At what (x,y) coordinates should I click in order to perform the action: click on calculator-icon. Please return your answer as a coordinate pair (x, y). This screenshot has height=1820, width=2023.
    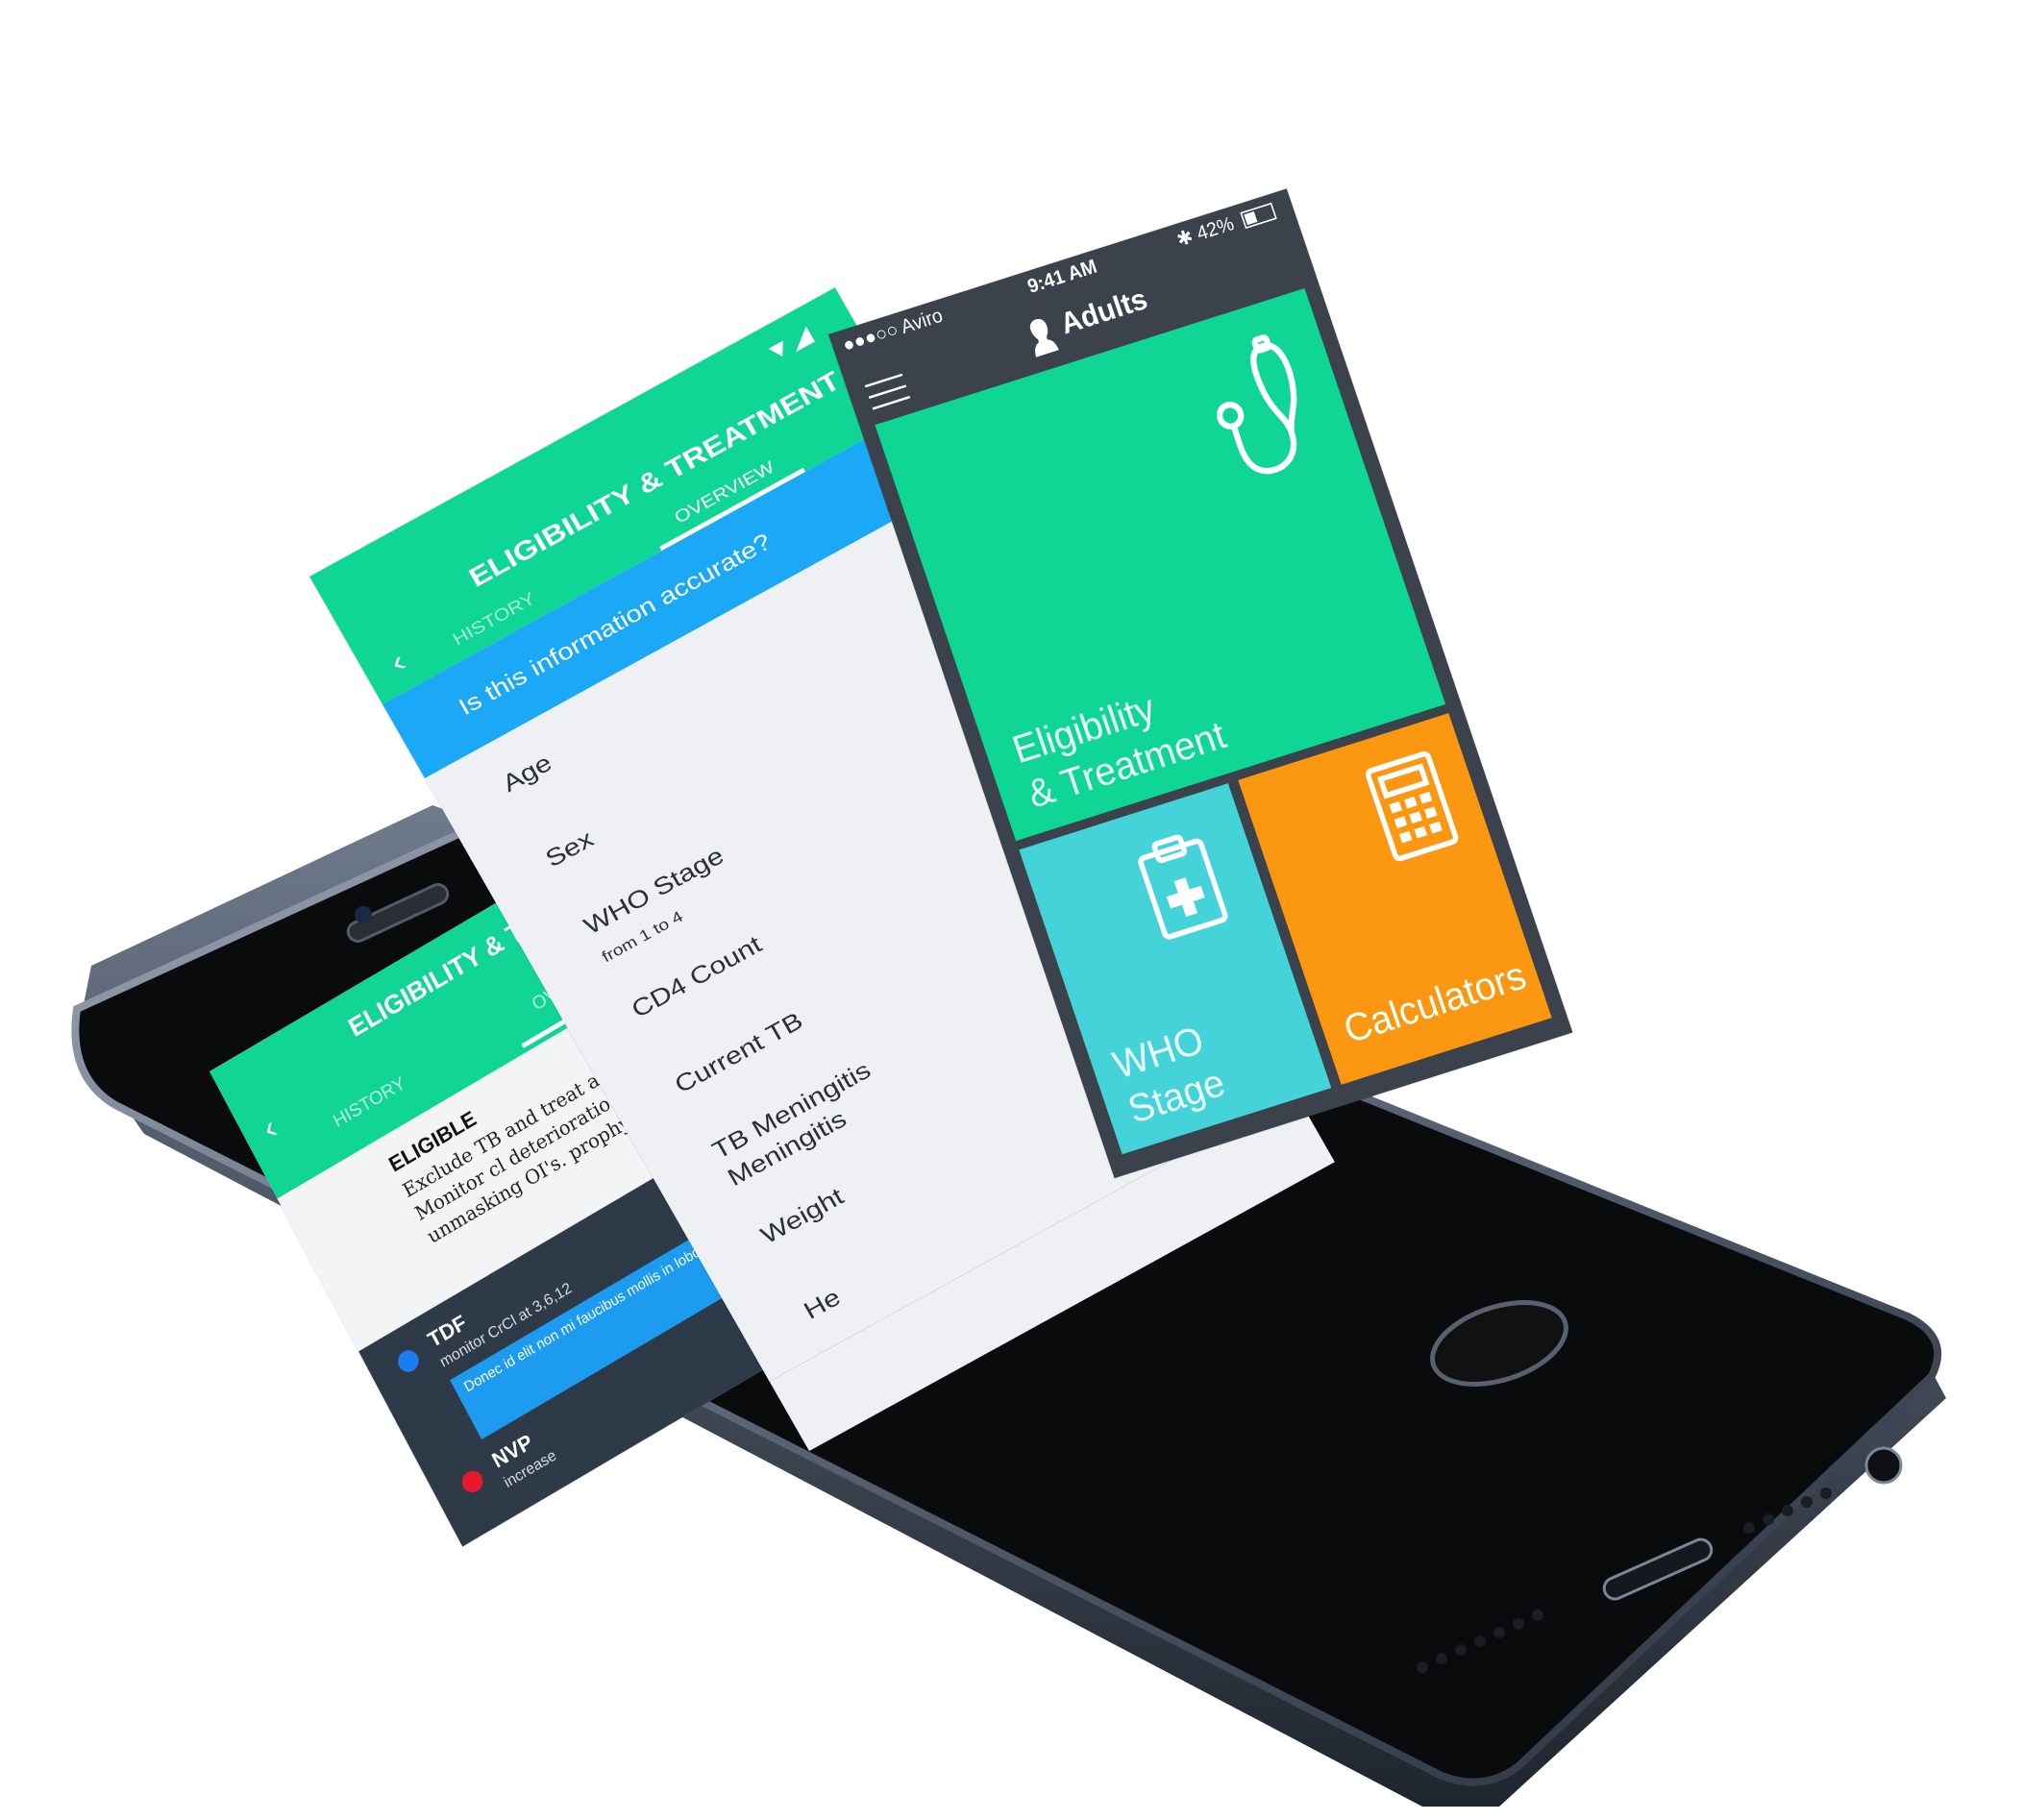
    Looking at the image, I should click on (1412, 806).